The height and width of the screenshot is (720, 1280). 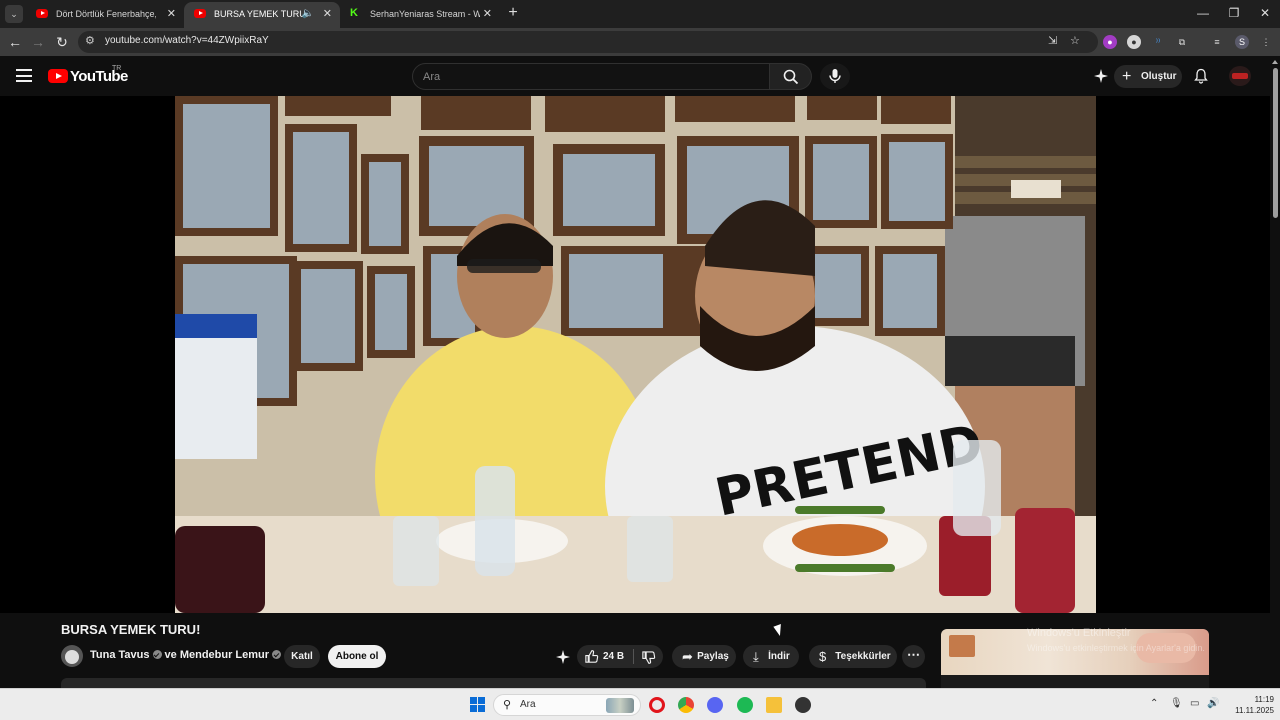 What do you see at coordinates (24, 75) in the screenshot?
I see `menu-icon` at bounding box center [24, 75].